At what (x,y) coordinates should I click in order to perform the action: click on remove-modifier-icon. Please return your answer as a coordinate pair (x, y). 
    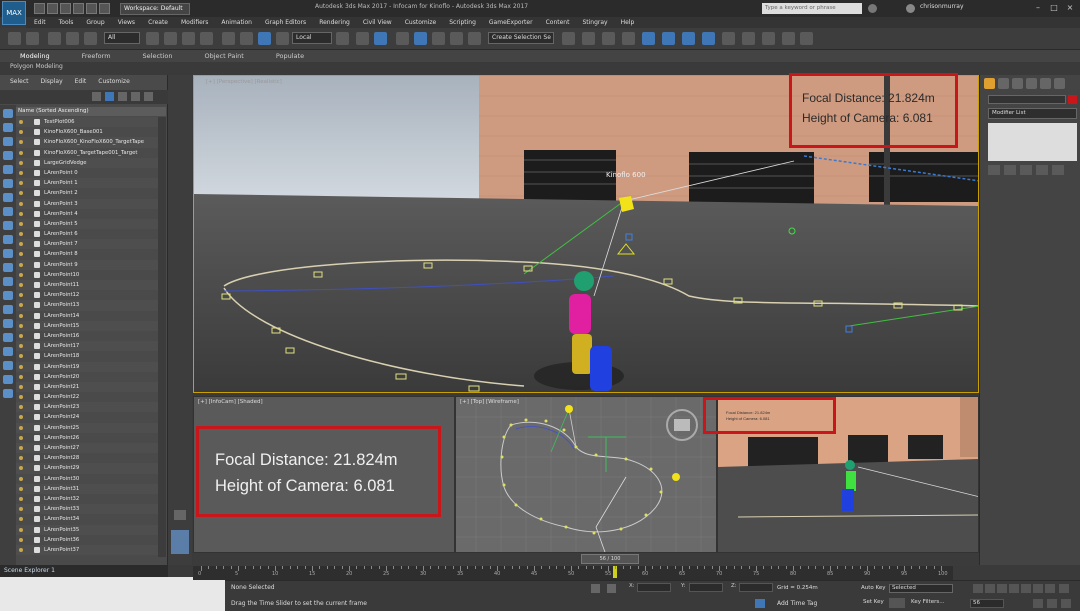
    Looking at the image, I should click on (1042, 170).